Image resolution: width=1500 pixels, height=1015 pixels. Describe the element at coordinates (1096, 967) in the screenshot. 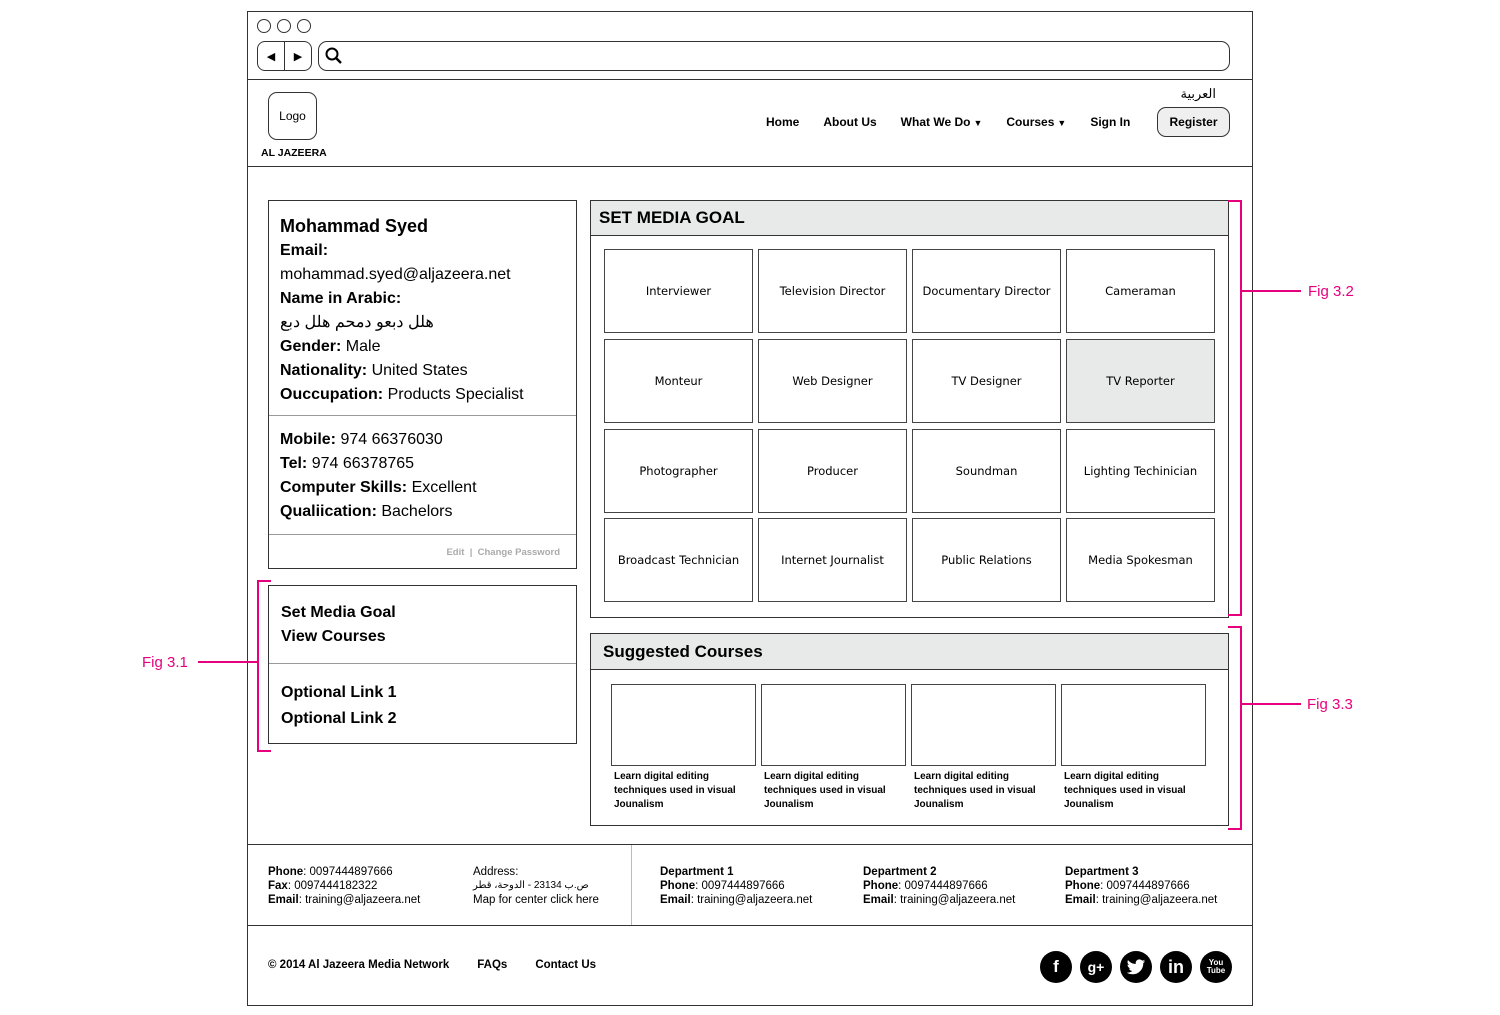

I see `google-plus-icon: g+` at that location.